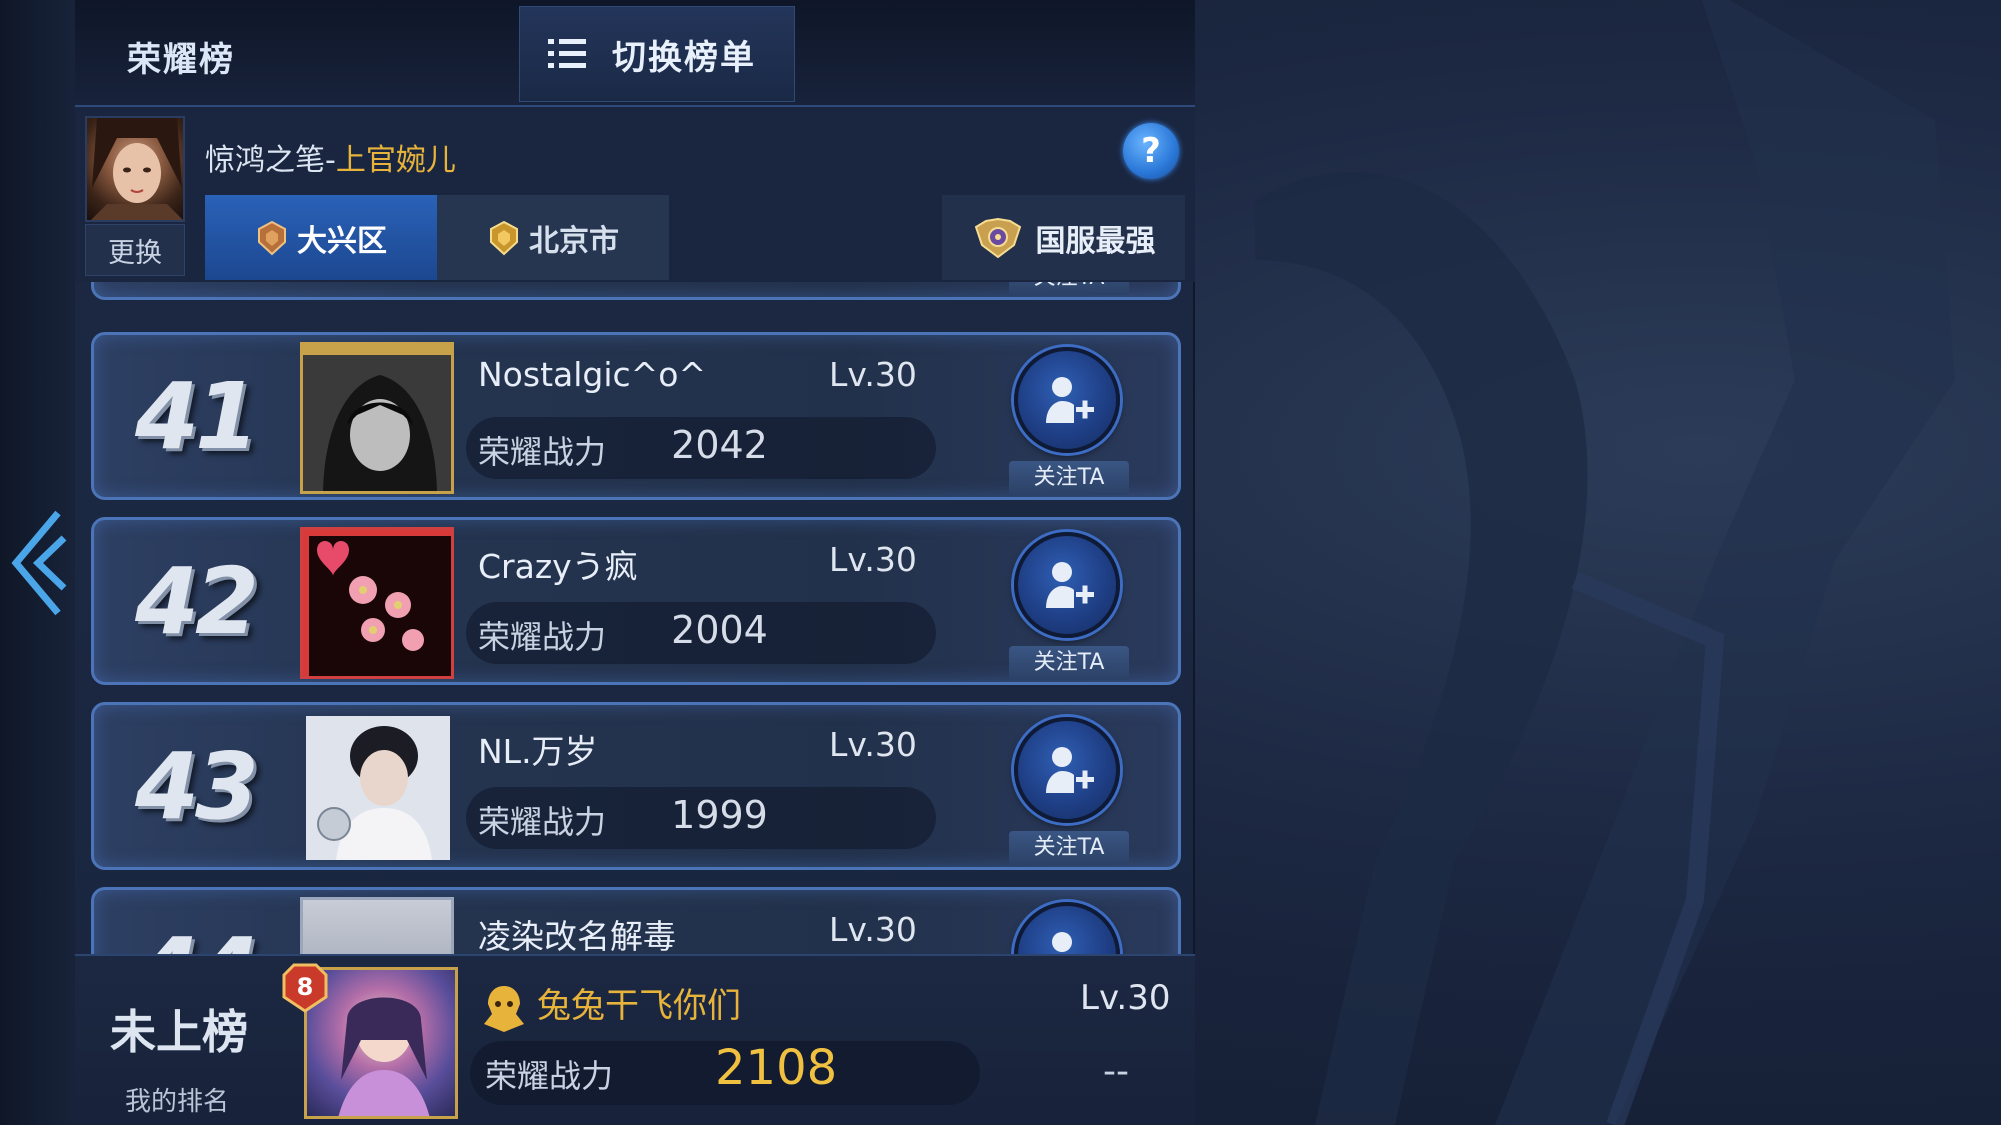  What do you see at coordinates (395, 160) in the screenshot?
I see `hero-name-character: 上官婉儿` at bounding box center [395, 160].